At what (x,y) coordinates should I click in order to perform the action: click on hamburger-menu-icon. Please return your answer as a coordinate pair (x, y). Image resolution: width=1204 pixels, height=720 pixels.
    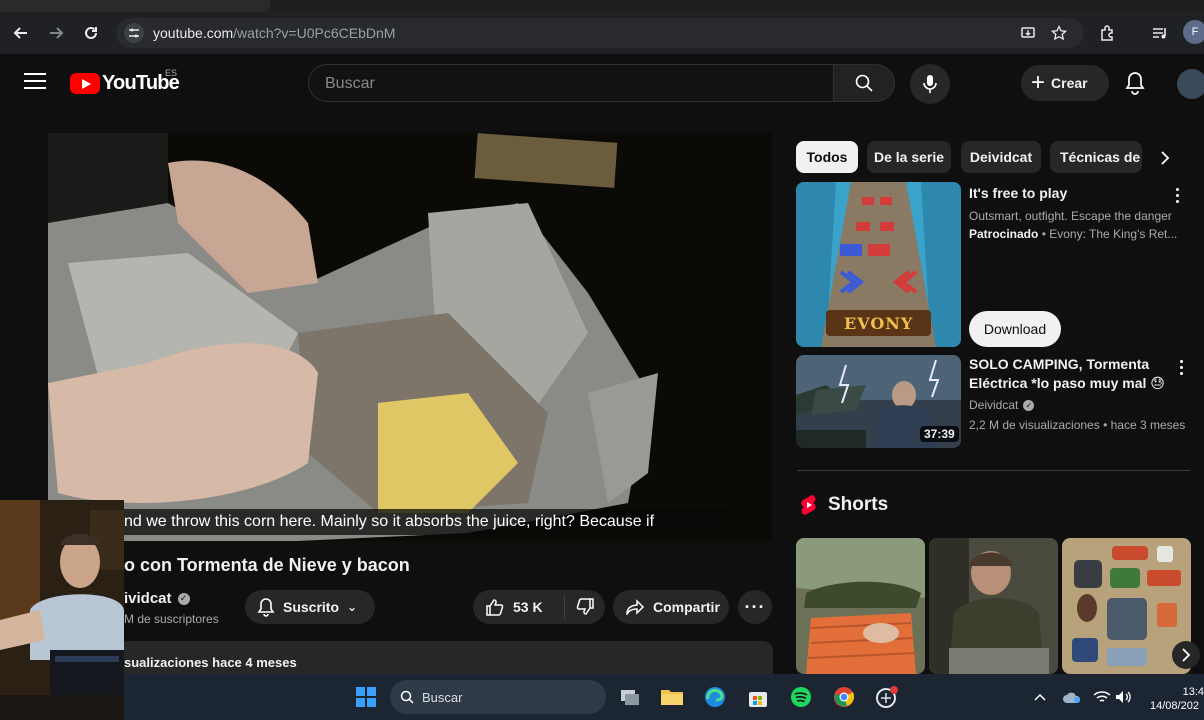
    Looking at the image, I should click on (35, 82).